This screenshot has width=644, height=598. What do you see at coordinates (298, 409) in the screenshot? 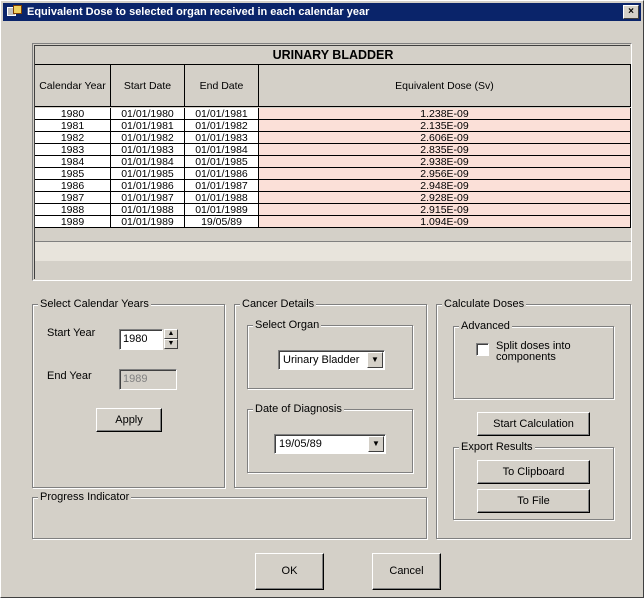
I see `date-of-diagnosis-label: Date of Diagnosis` at bounding box center [298, 409].